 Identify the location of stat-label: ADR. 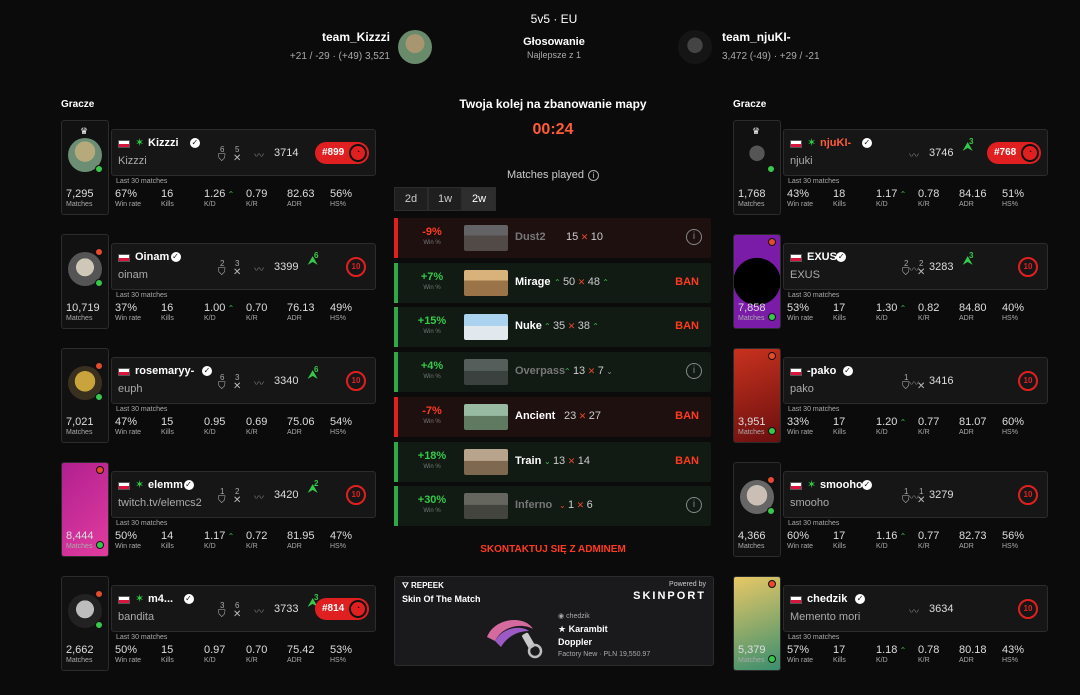
(966, 204).